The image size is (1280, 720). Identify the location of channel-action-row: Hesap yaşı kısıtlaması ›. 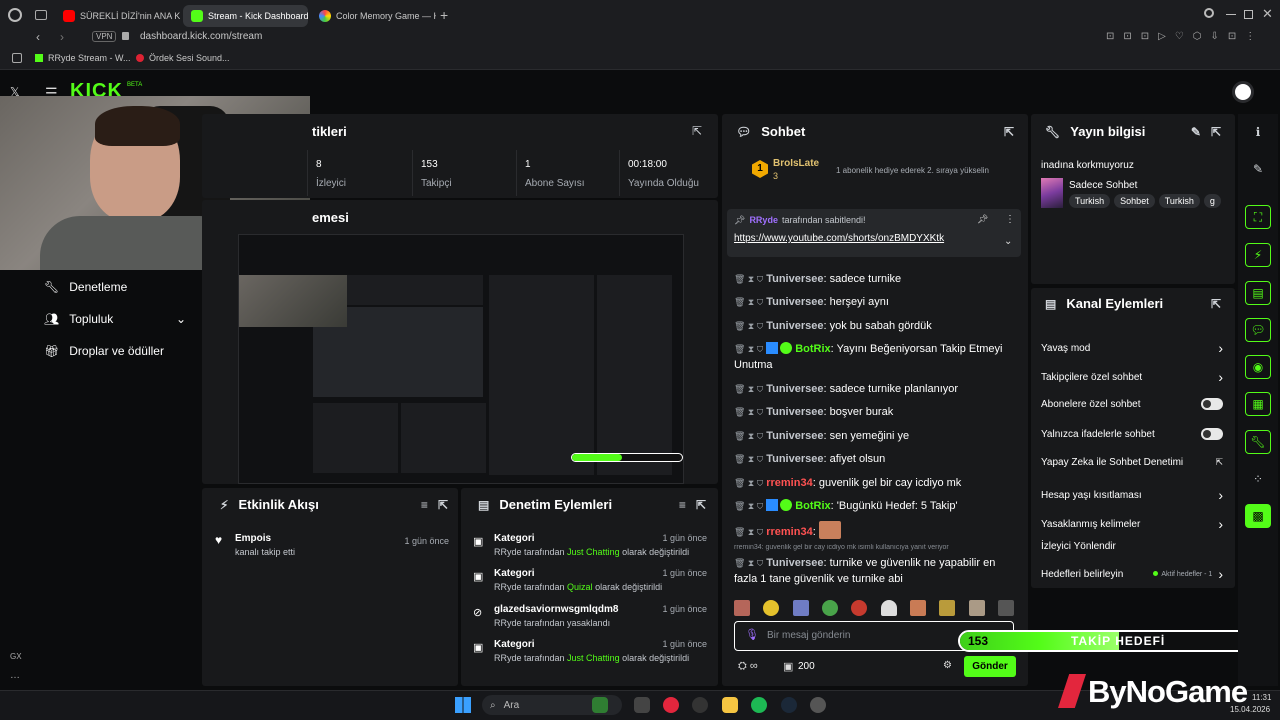
(1132, 495).